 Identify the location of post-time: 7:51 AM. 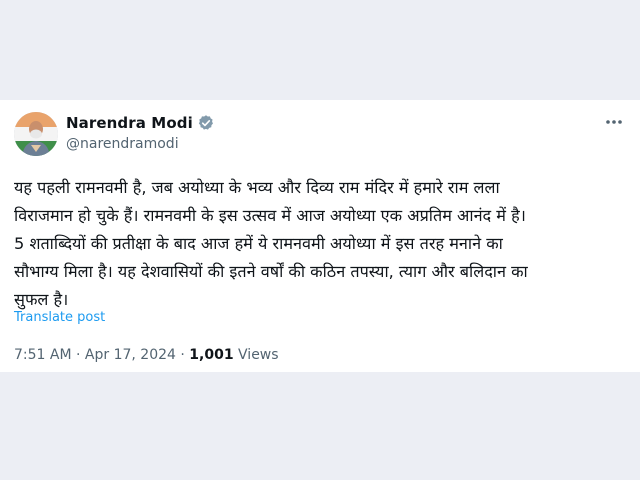
(43, 355).